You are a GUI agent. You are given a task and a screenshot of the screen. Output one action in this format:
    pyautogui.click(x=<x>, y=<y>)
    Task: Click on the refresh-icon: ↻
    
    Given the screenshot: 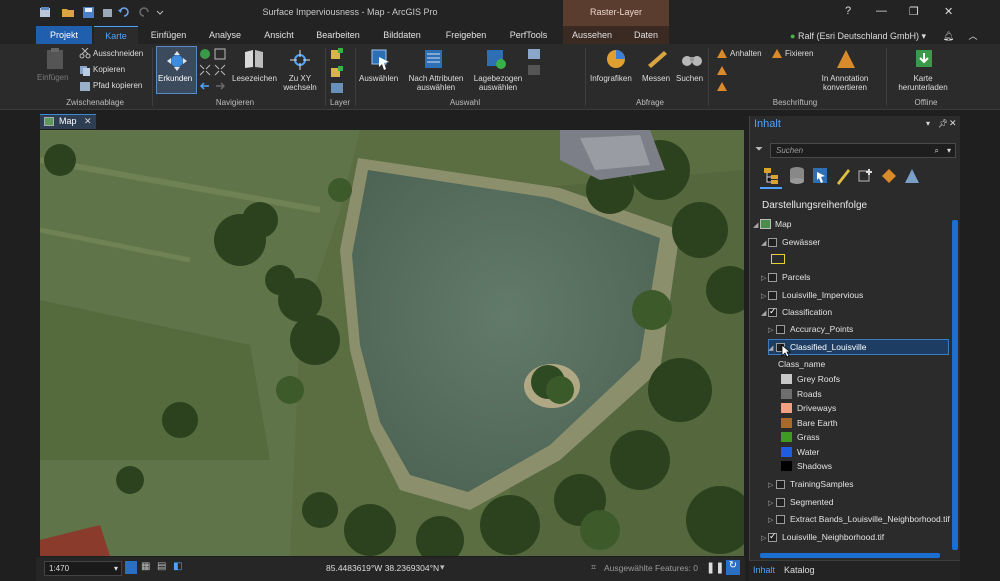 What is the action you would take?
    pyautogui.click(x=733, y=567)
    